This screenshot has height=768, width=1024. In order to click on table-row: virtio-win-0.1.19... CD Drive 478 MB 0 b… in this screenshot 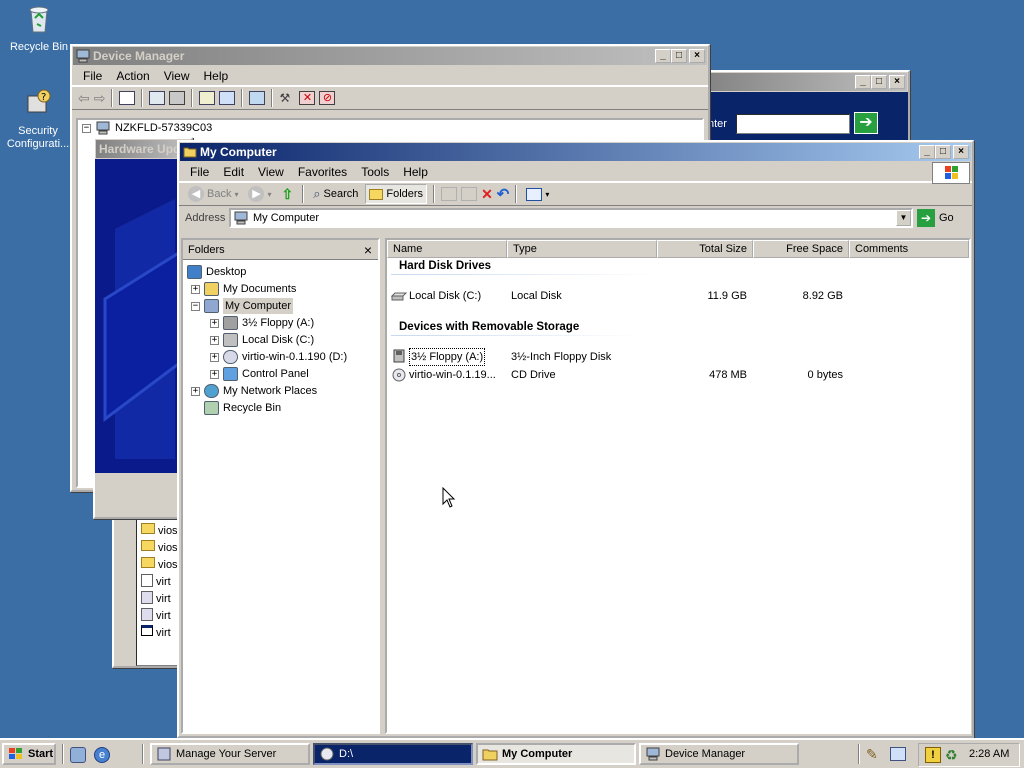, I will do `click(678, 375)`.